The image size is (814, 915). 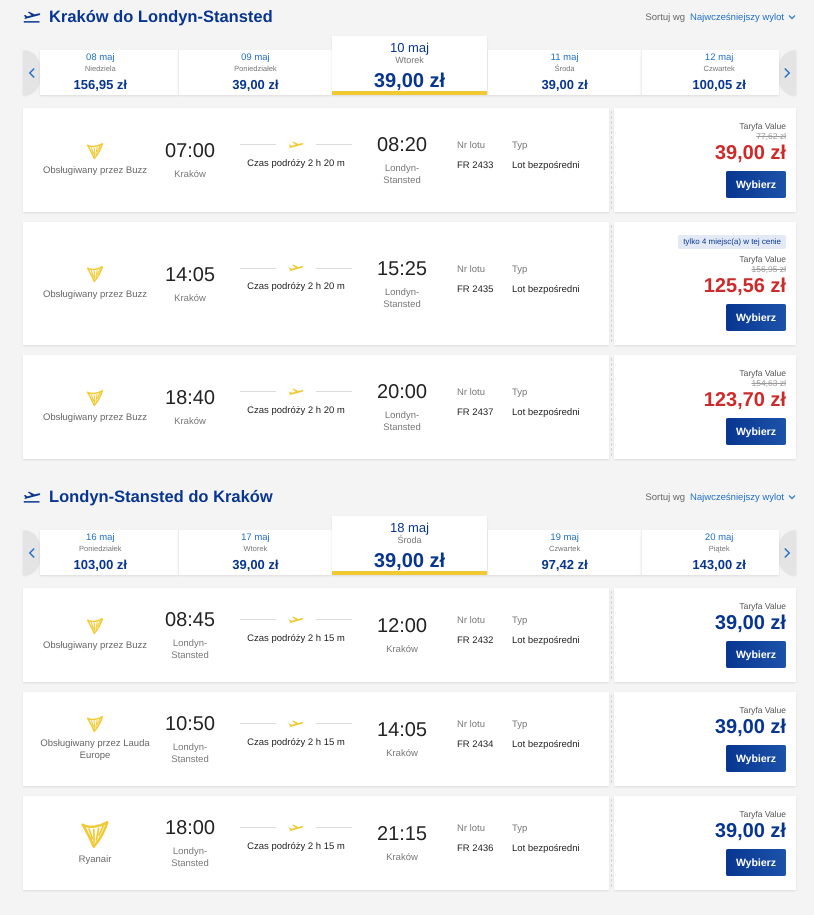 What do you see at coordinates (409, 60) in the screenshot?
I see `tab-weekday: Wtorek` at bounding box center [409, 60].